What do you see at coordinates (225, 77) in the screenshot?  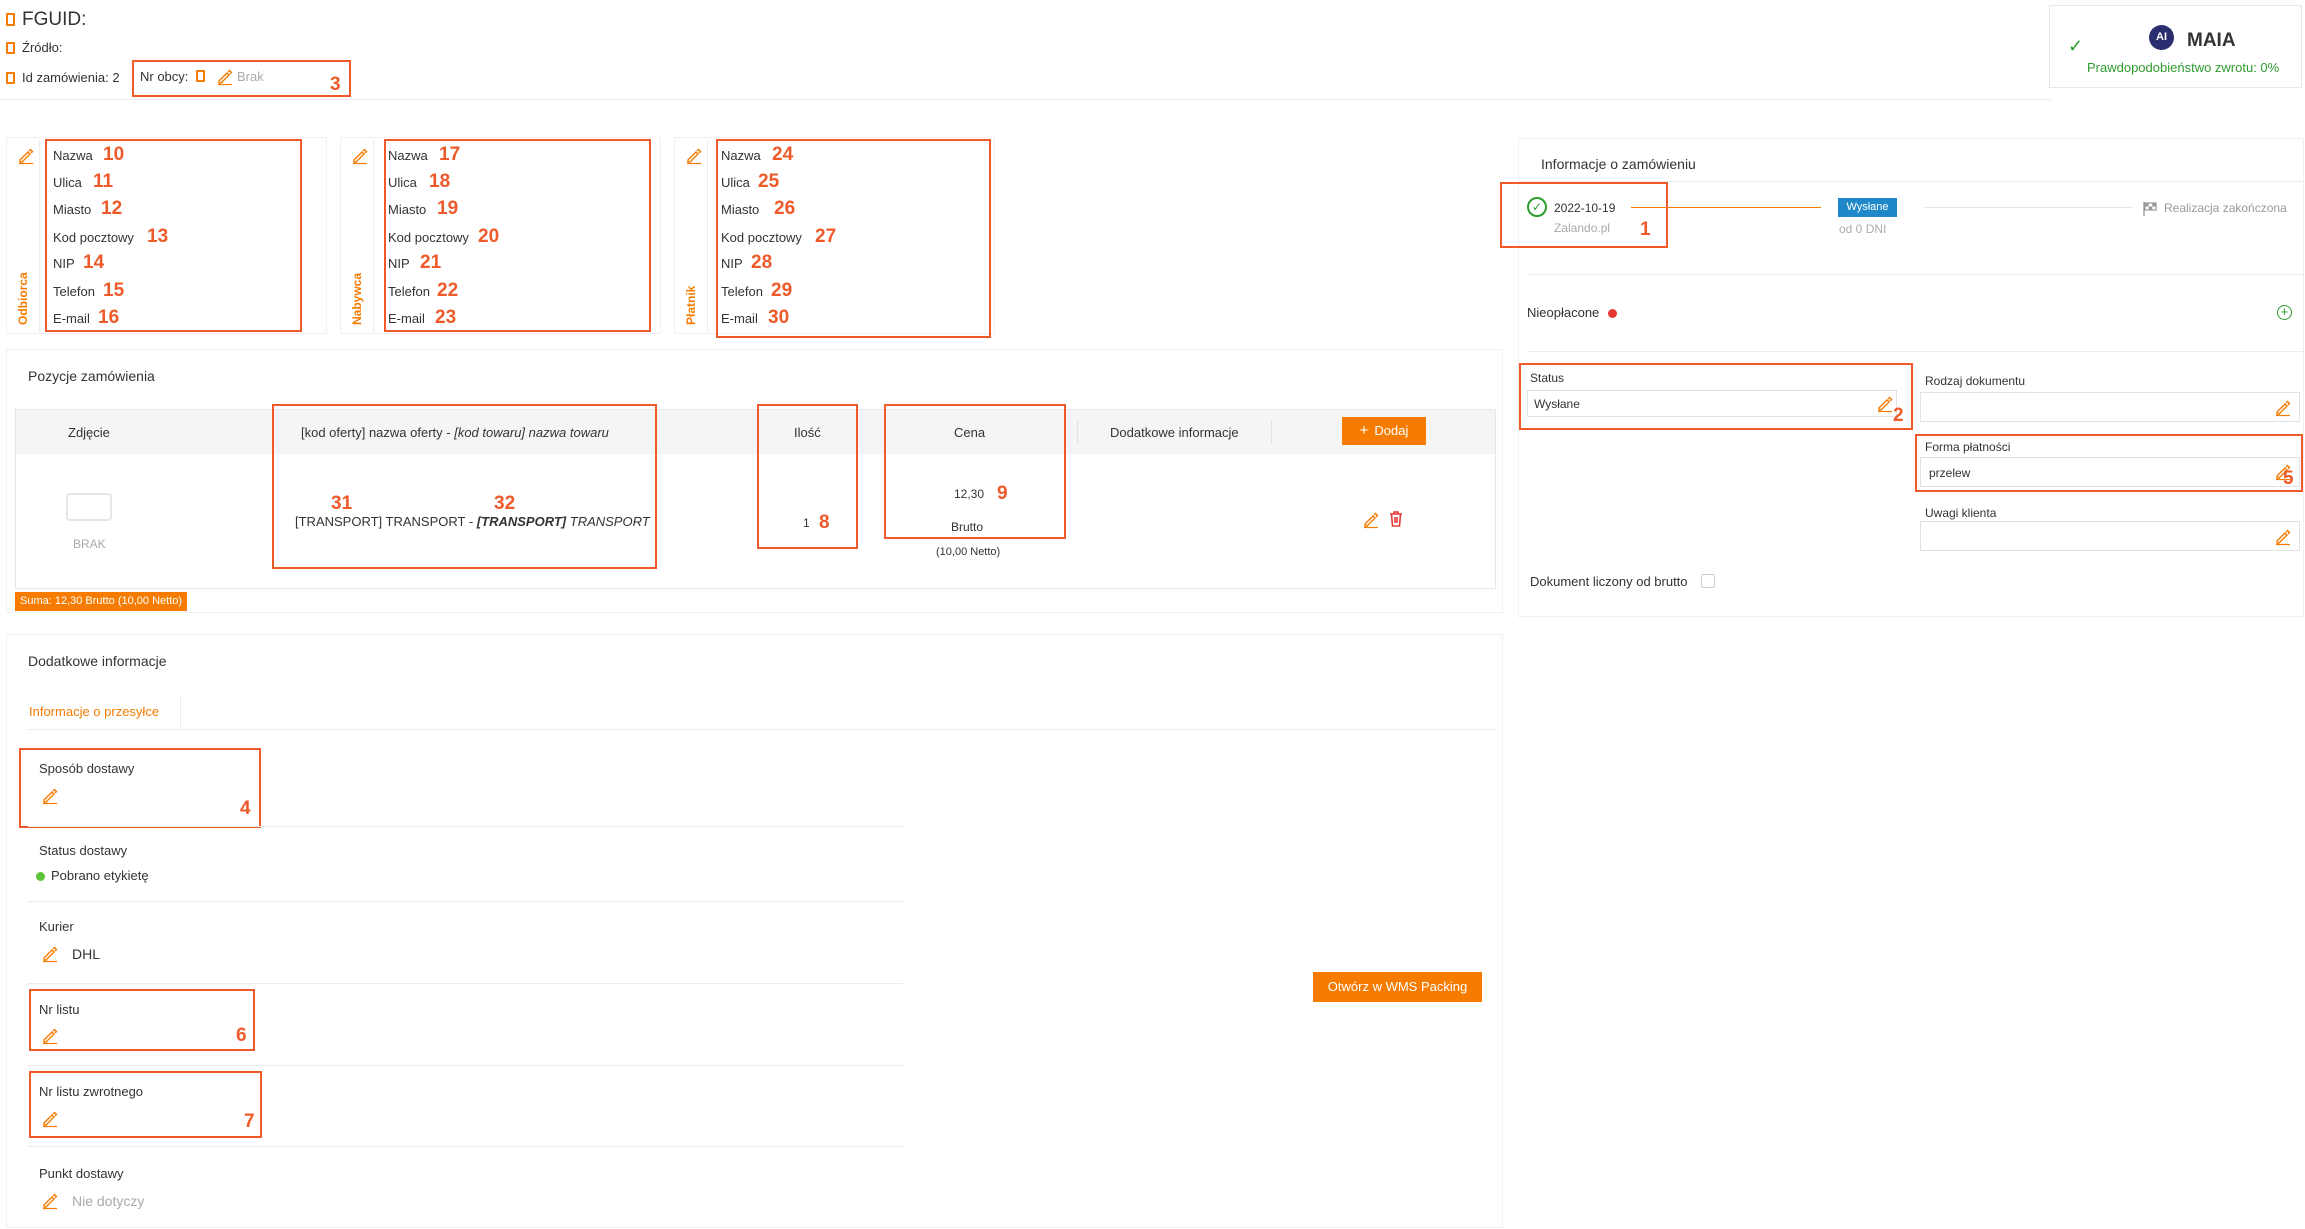 I see `edit-foreign-no-icon` at bounding box center [225, 77].